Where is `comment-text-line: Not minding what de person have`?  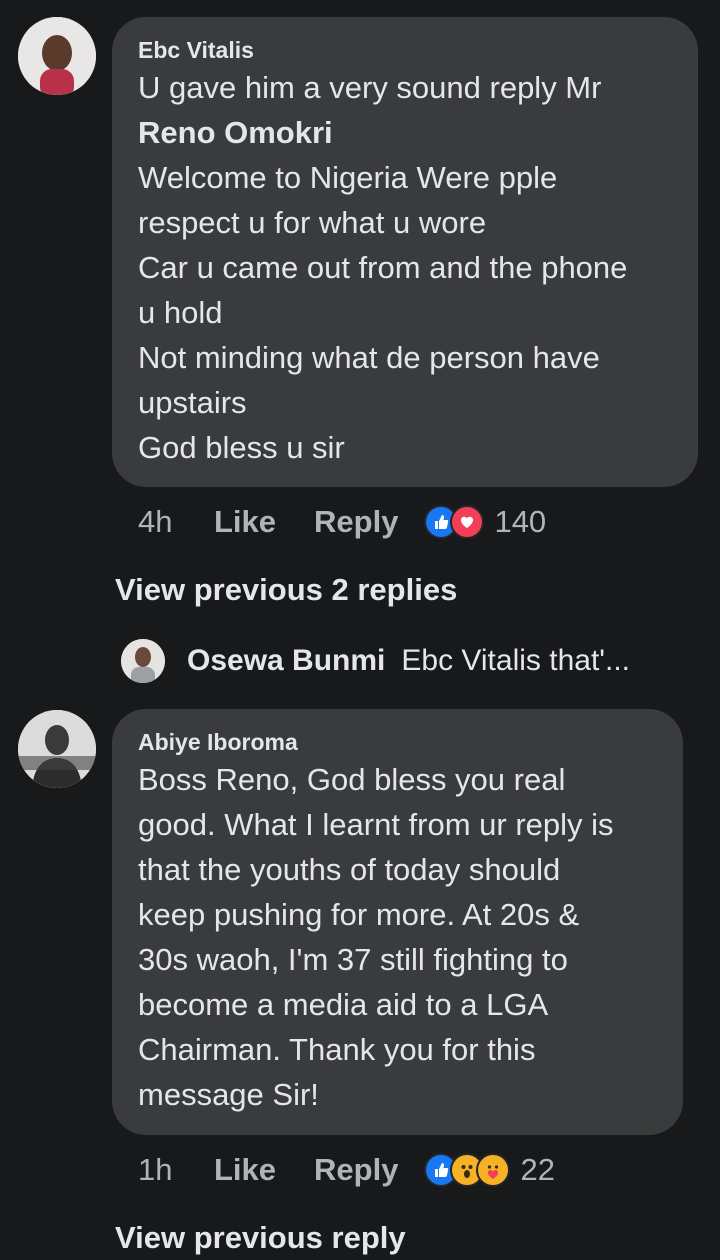
comment-text-line: Not minding what de person have is located at coordinates (369, 357).